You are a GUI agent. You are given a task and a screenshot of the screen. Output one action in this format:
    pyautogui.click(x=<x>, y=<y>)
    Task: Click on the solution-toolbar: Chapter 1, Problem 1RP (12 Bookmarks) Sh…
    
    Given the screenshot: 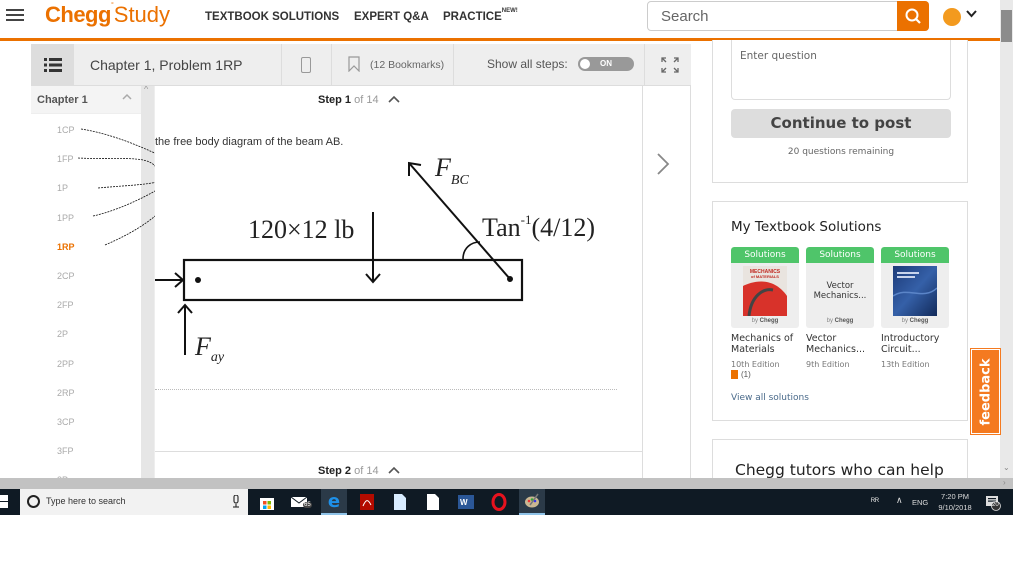 What is the action you would take?
    pyautogui.click(x=361, y=65)
    